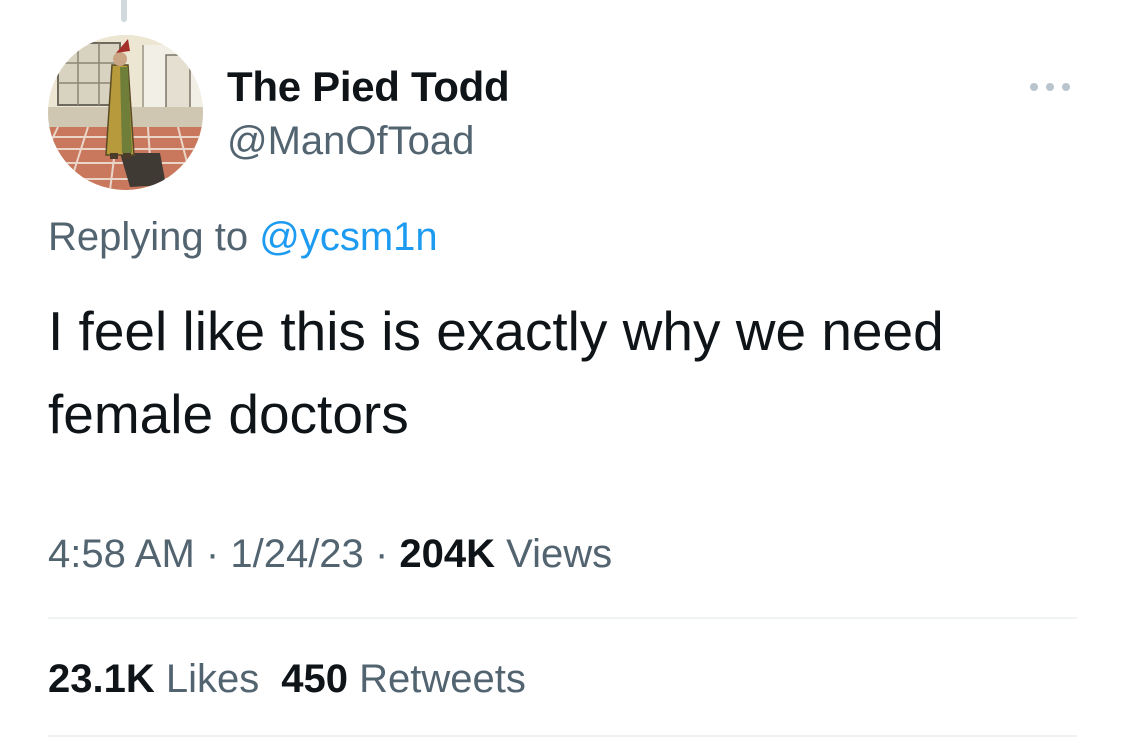  Describe the element at coordinates (212, 679) in the screenshot. I see `likes-label: Likes` at that location.